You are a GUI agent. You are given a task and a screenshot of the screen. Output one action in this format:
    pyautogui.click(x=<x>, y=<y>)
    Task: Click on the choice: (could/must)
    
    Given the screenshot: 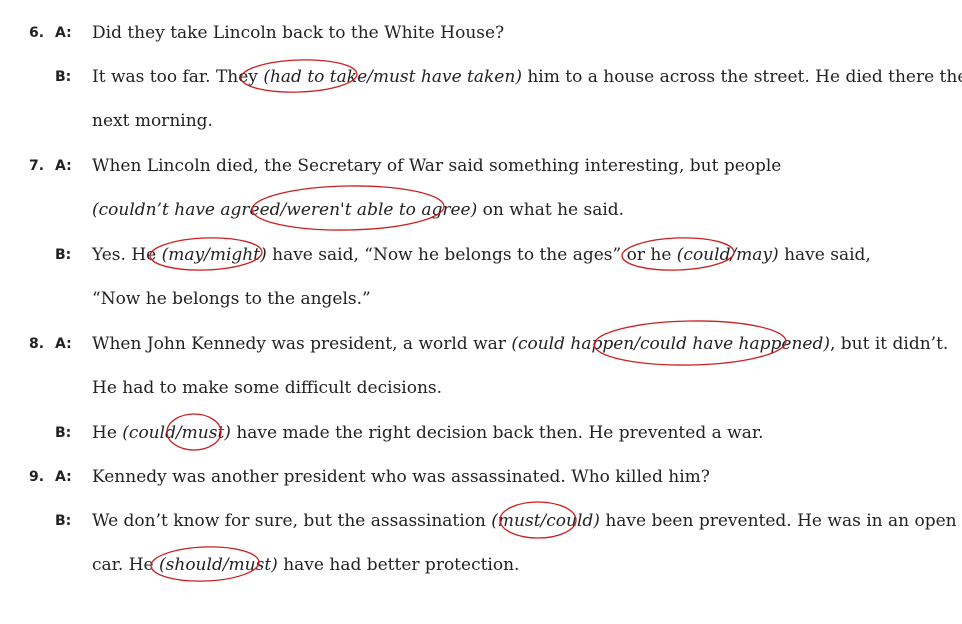 What is the action you would take?
    pyautogui.click(x=176, y=433)
    